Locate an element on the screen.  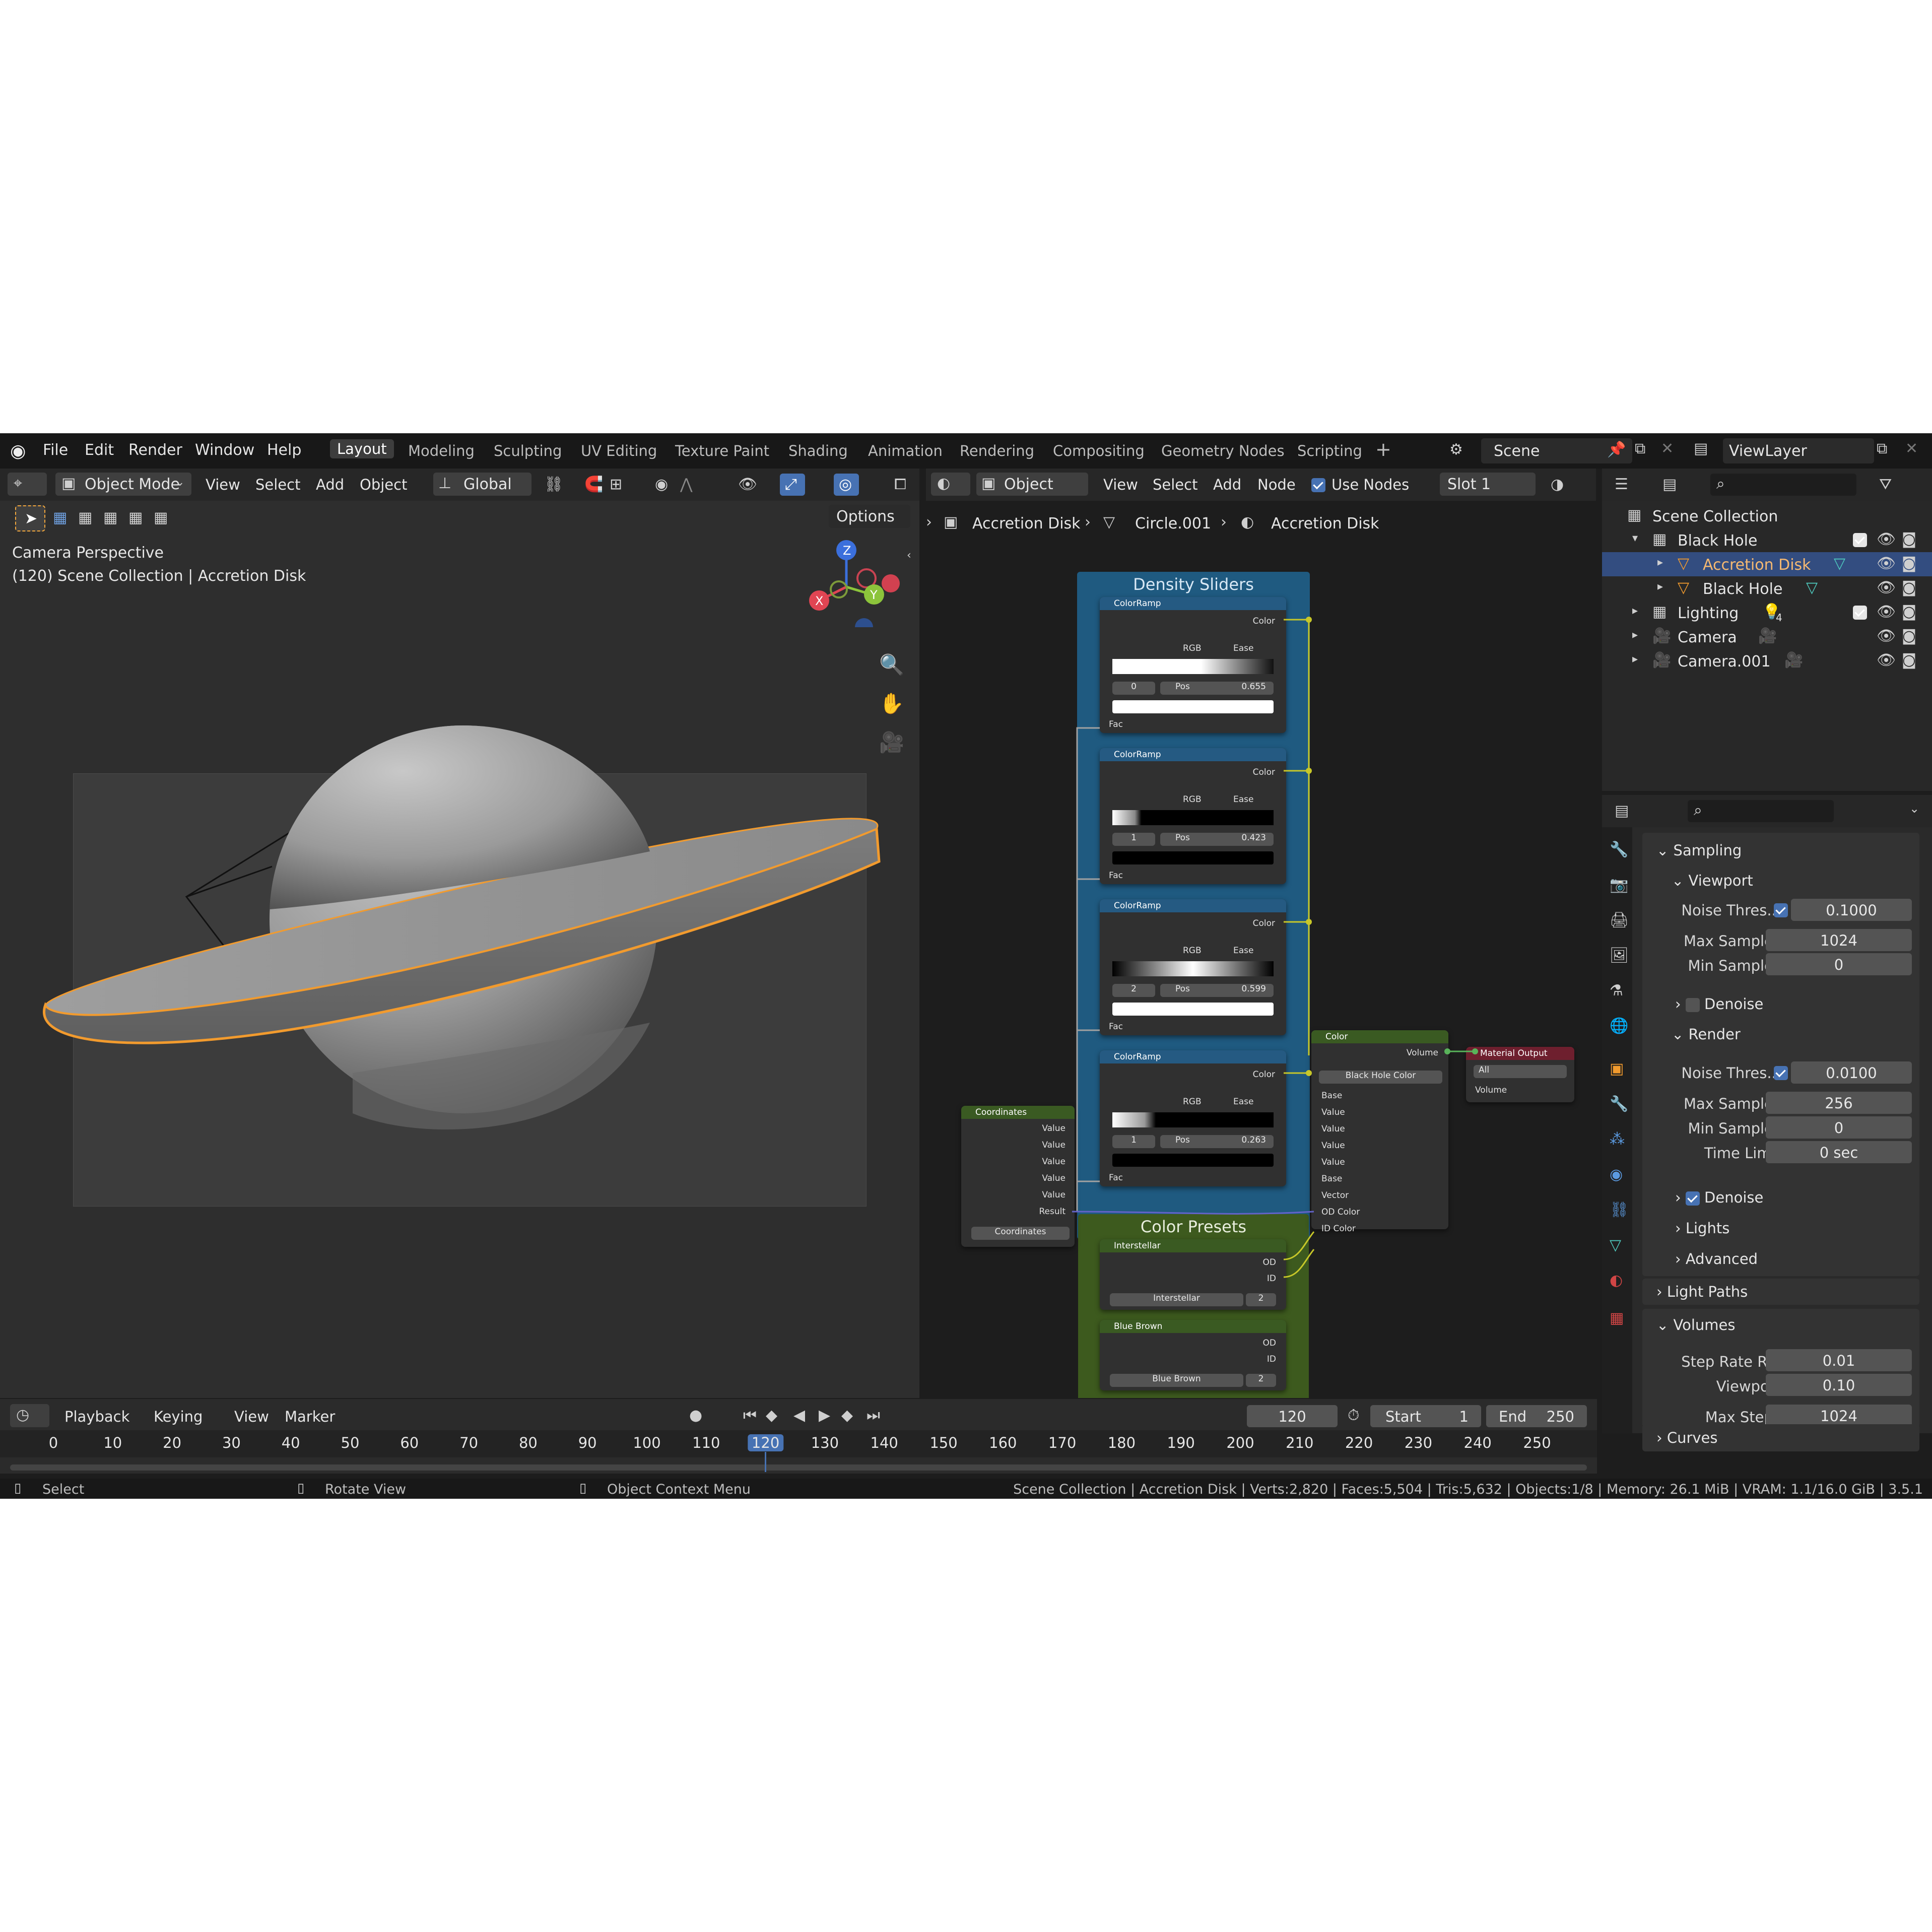
zoom-icon: 🔍 is located at coordinates (891, 665).